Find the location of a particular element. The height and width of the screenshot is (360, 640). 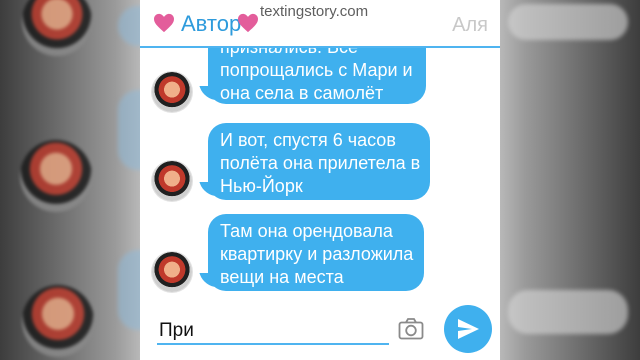

send-button is located at coordinates (468, 329).